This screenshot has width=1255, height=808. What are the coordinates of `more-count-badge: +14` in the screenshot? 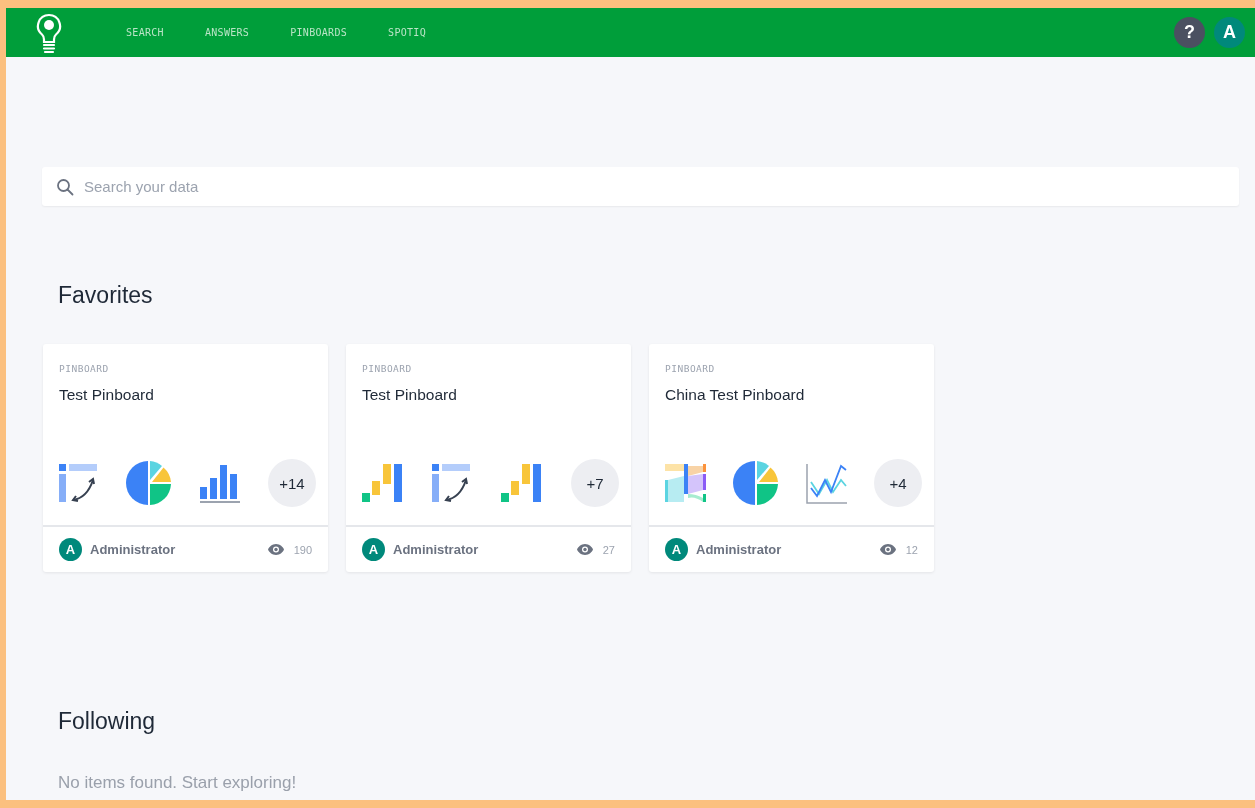 It's located at (292, 483).